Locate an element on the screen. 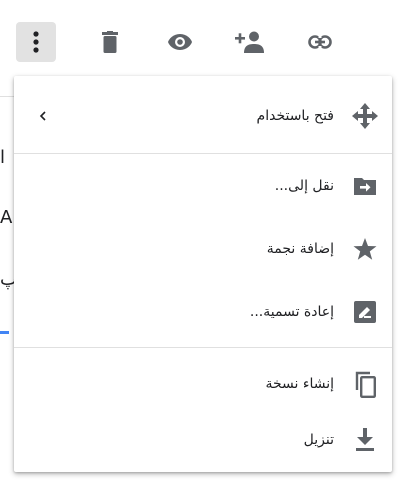  preview-button is located at coordinates (180, 42).